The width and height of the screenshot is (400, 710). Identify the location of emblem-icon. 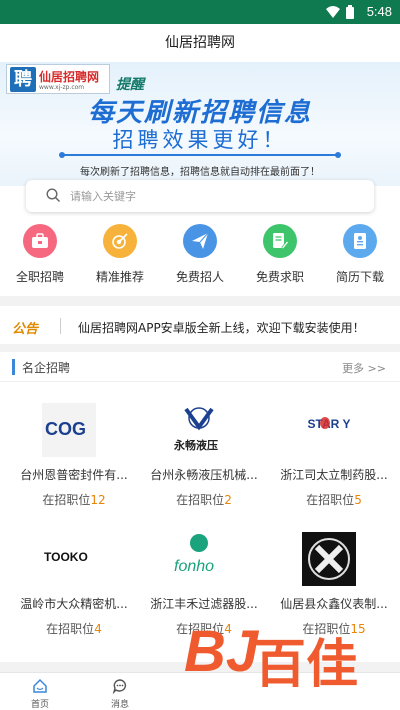
(329, 559).